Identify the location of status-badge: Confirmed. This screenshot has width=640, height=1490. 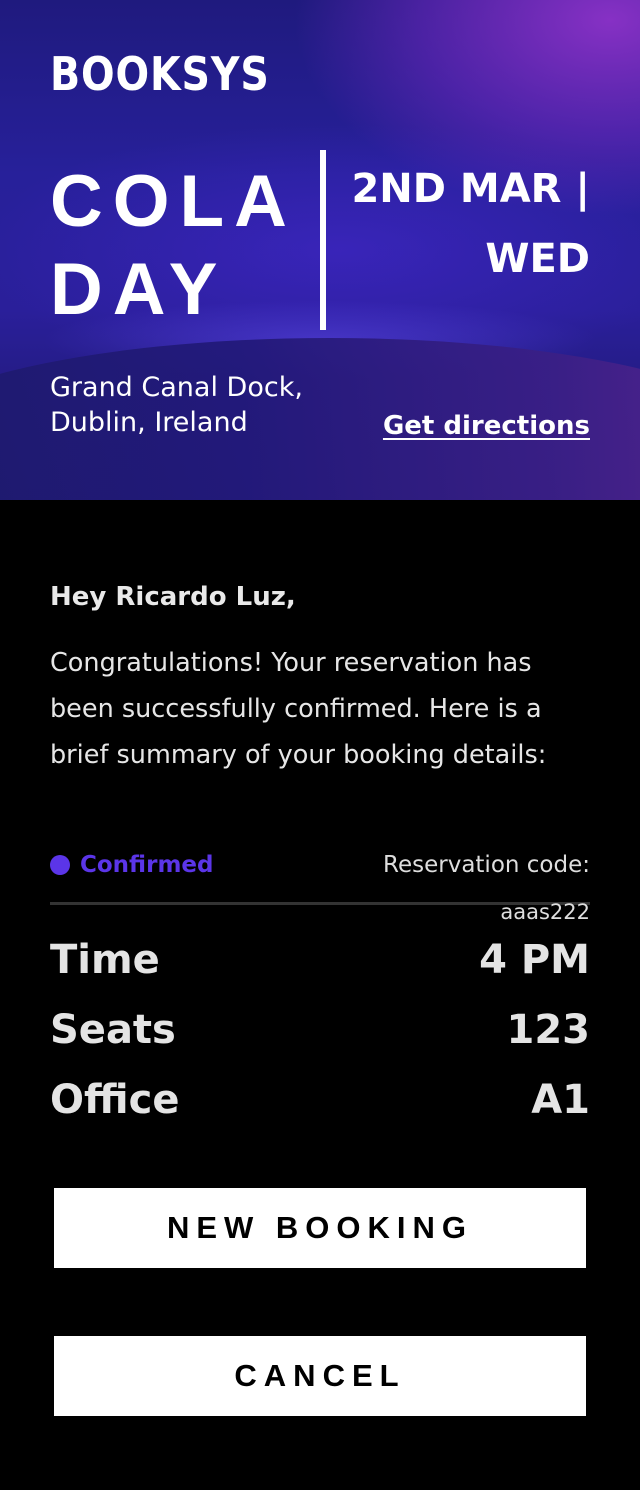
(131, 865).